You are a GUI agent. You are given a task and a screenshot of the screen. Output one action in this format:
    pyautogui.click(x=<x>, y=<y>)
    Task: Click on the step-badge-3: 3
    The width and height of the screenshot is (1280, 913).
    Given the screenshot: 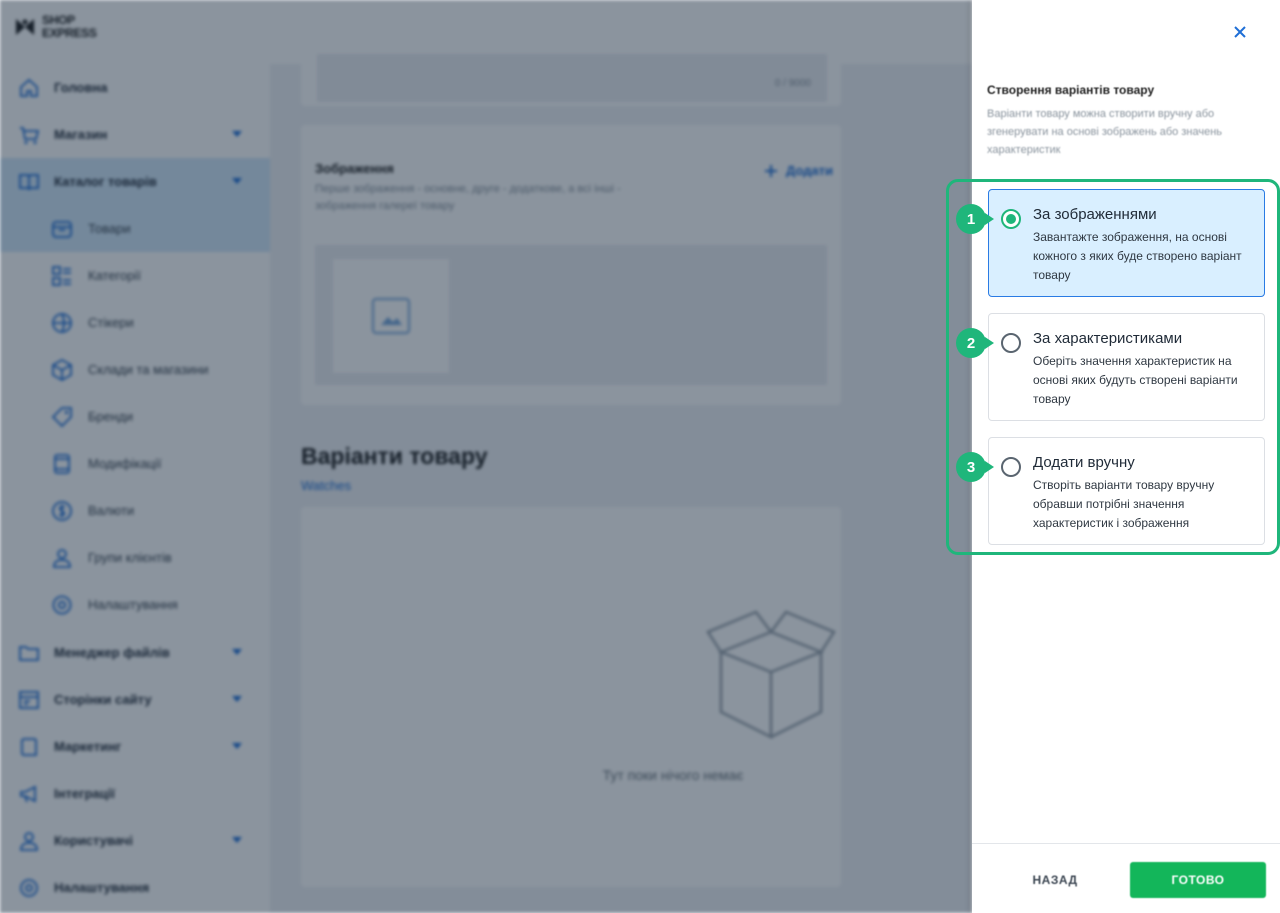 What is the action you would take?
    pyautogui.click(x=975, y=467)
    